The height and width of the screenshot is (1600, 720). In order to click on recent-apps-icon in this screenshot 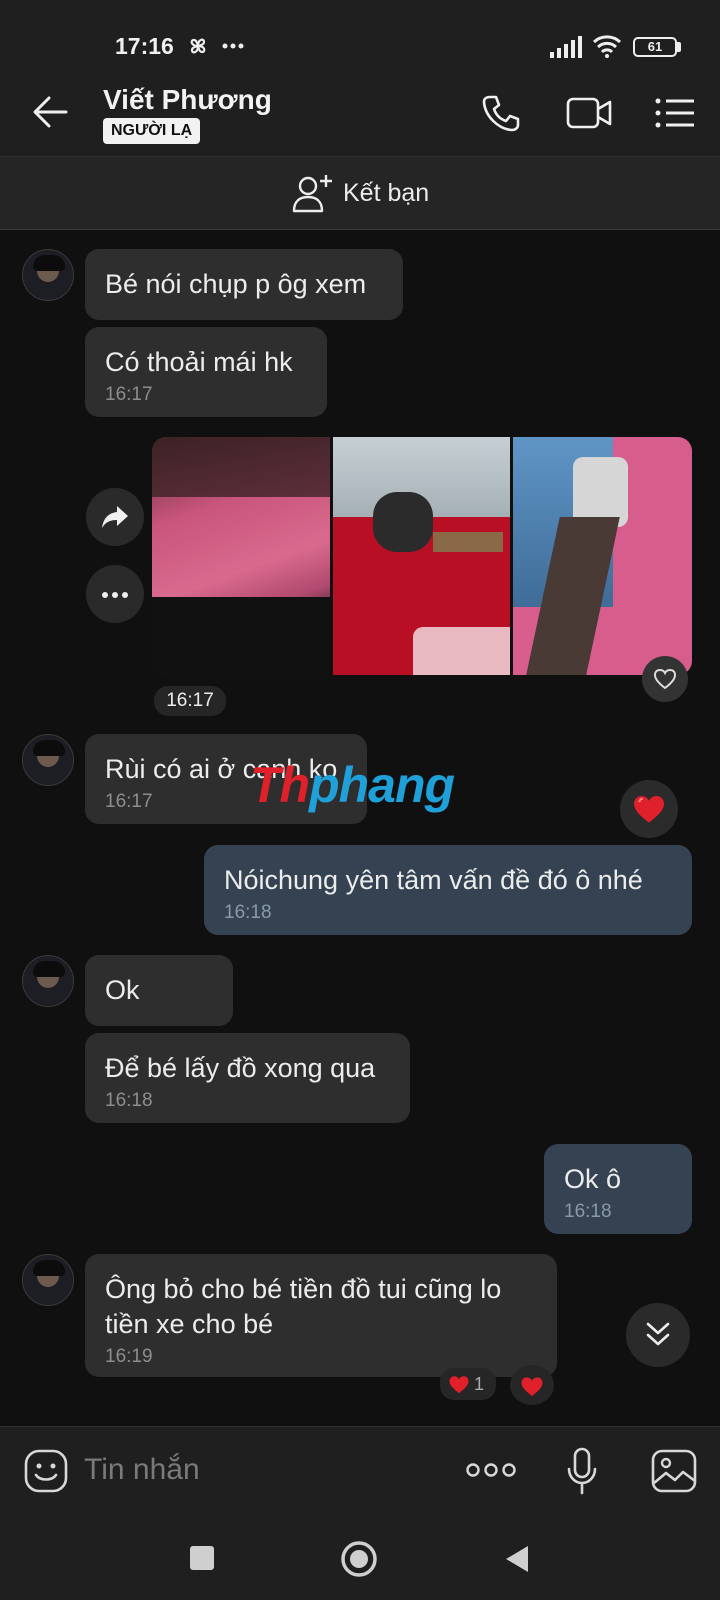, I will do `click(202, 1558)`.